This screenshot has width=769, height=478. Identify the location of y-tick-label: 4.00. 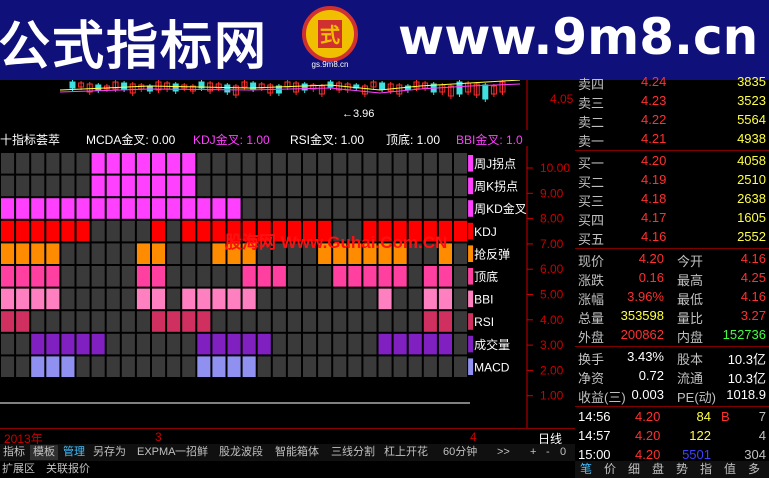
(552, 320).